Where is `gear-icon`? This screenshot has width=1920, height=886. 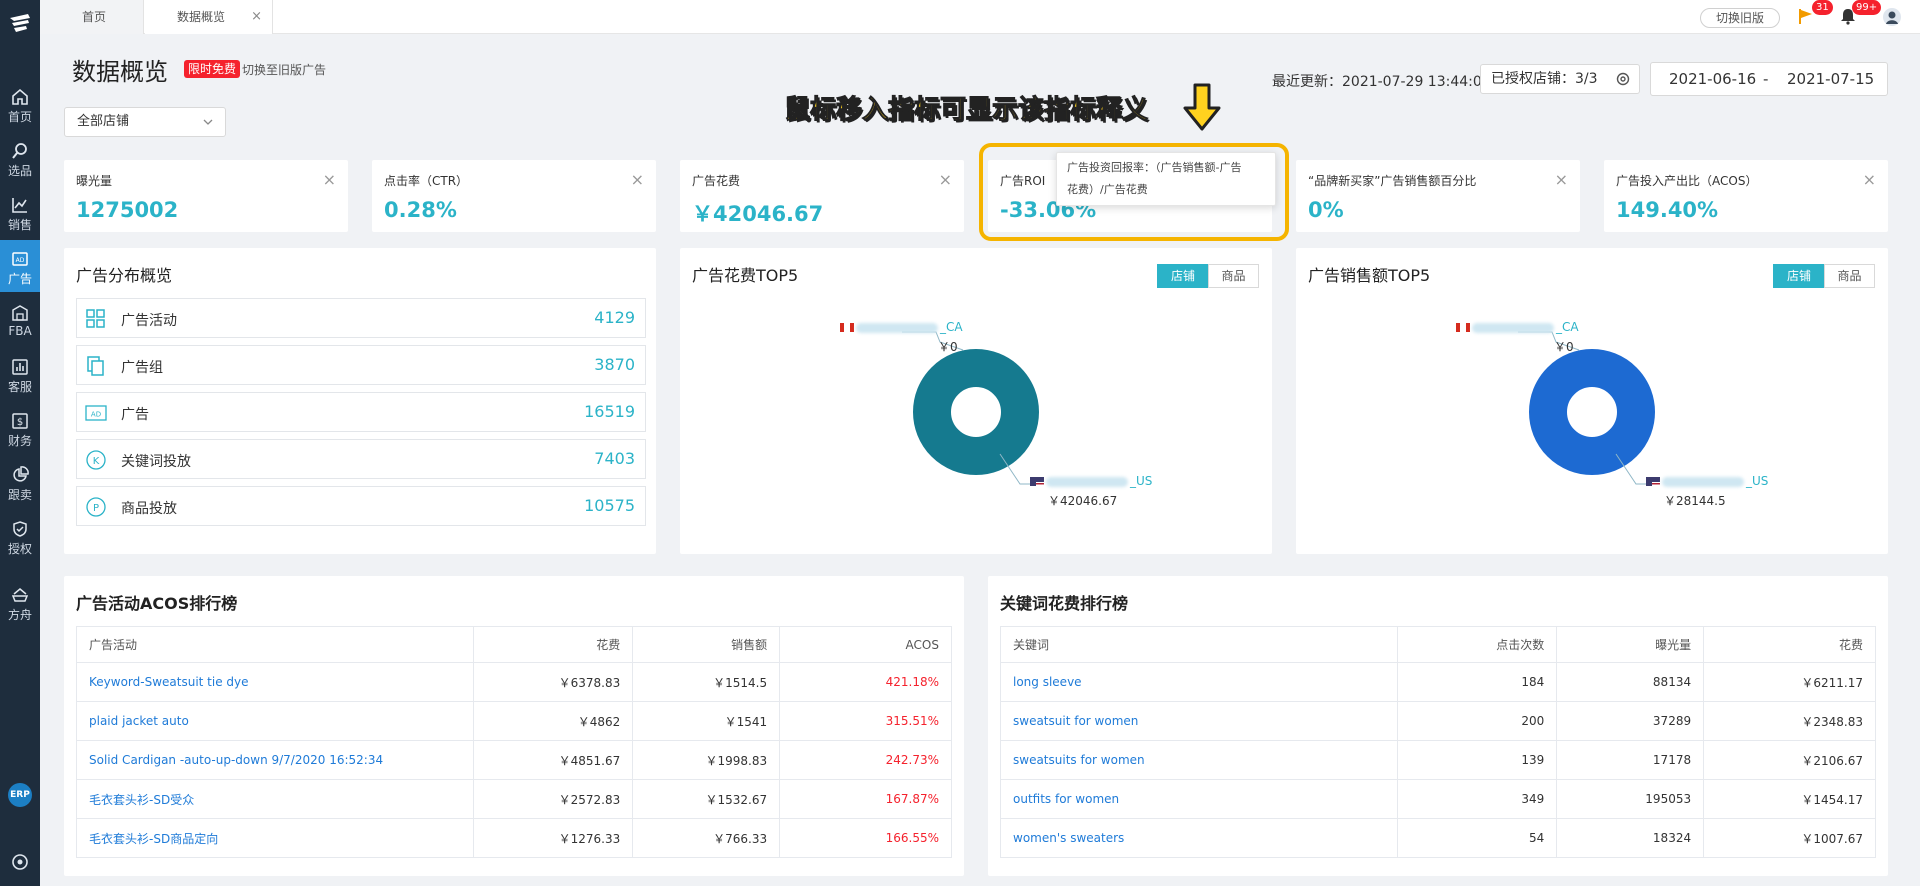
gear-icon is located at coordinates (1623, 79).